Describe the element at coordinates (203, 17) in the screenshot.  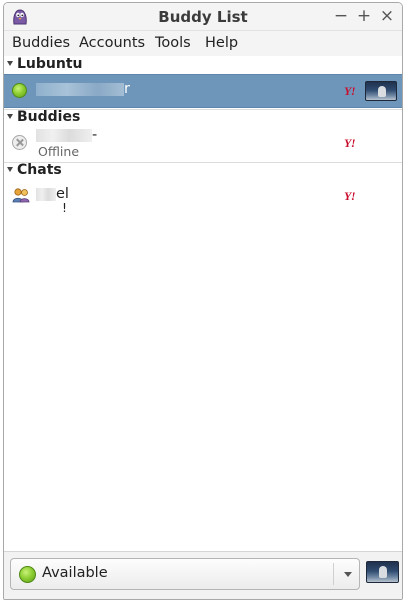
I see `title-bar: Buddy List − + ×` at that location.